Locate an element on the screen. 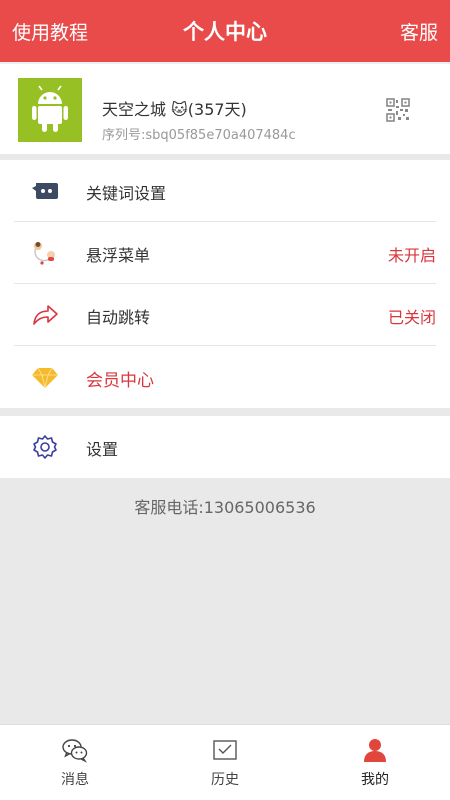 This screenshot has width=450, height=800. floating-menu-icon is located at coordinates (44, 253).